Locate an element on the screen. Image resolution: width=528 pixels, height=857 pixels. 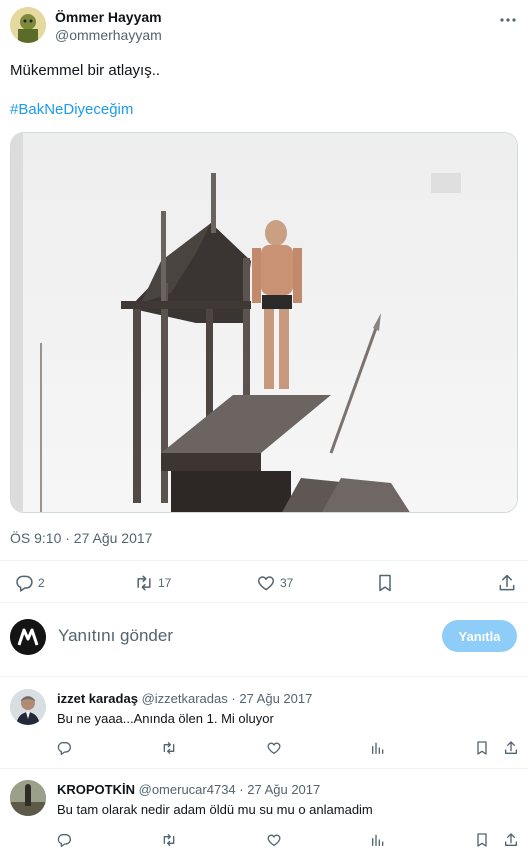
reply-header: KROPOTKİN @omerucar4734 · 27 Ağu 2017 is located at coordinates (188, 789).